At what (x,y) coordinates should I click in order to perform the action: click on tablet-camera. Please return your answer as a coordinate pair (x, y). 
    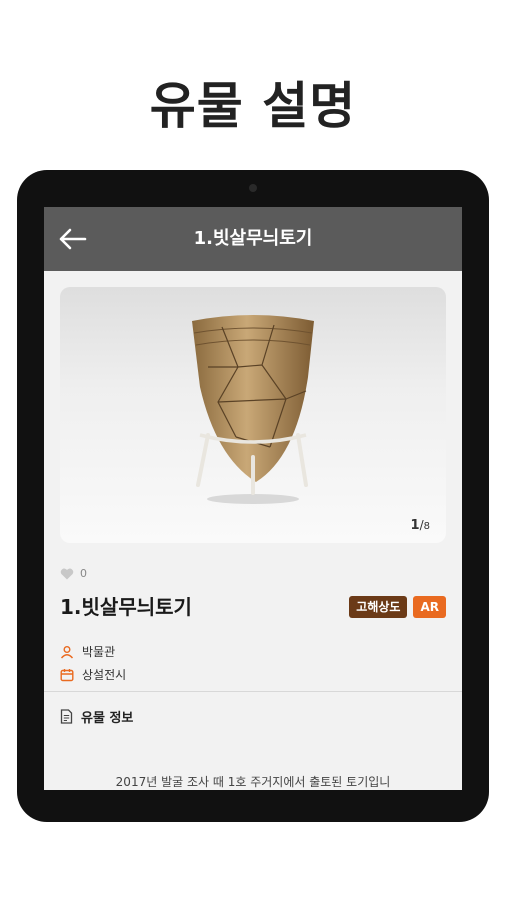
    Looking at the image, I should click on (253, 188).